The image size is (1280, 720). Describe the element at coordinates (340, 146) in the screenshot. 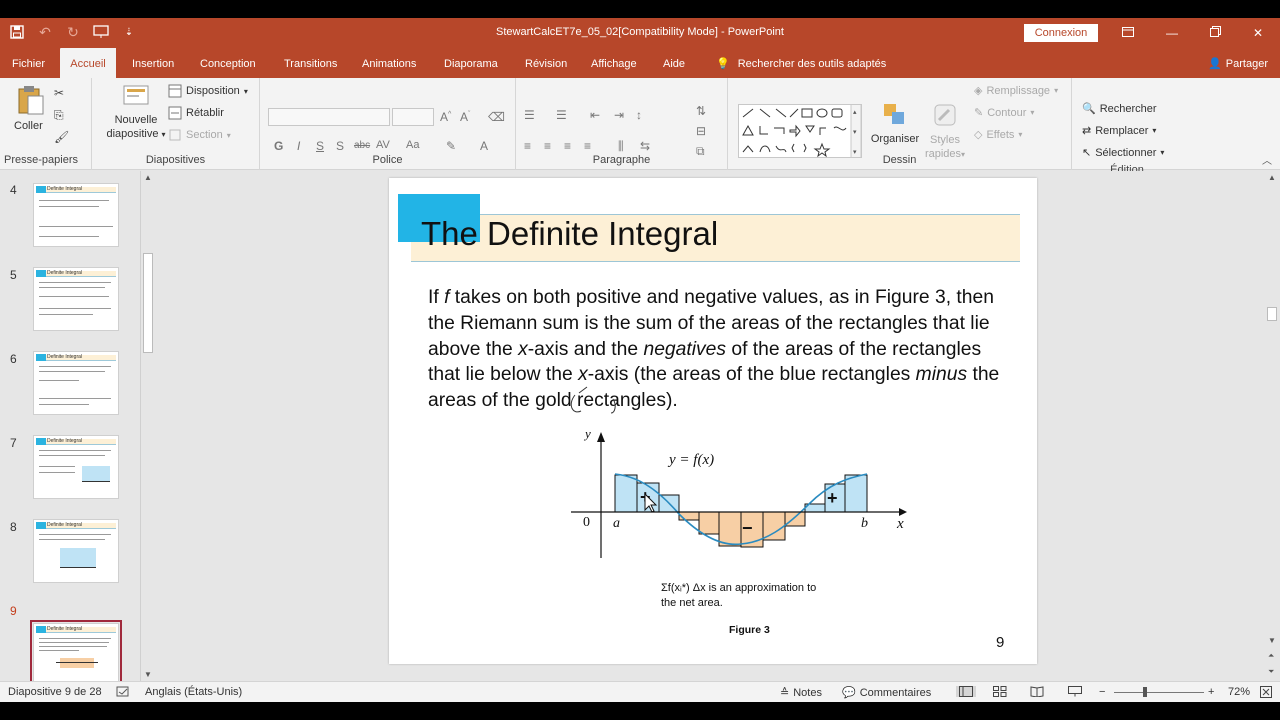

I see `shadow-button: S` at that location.